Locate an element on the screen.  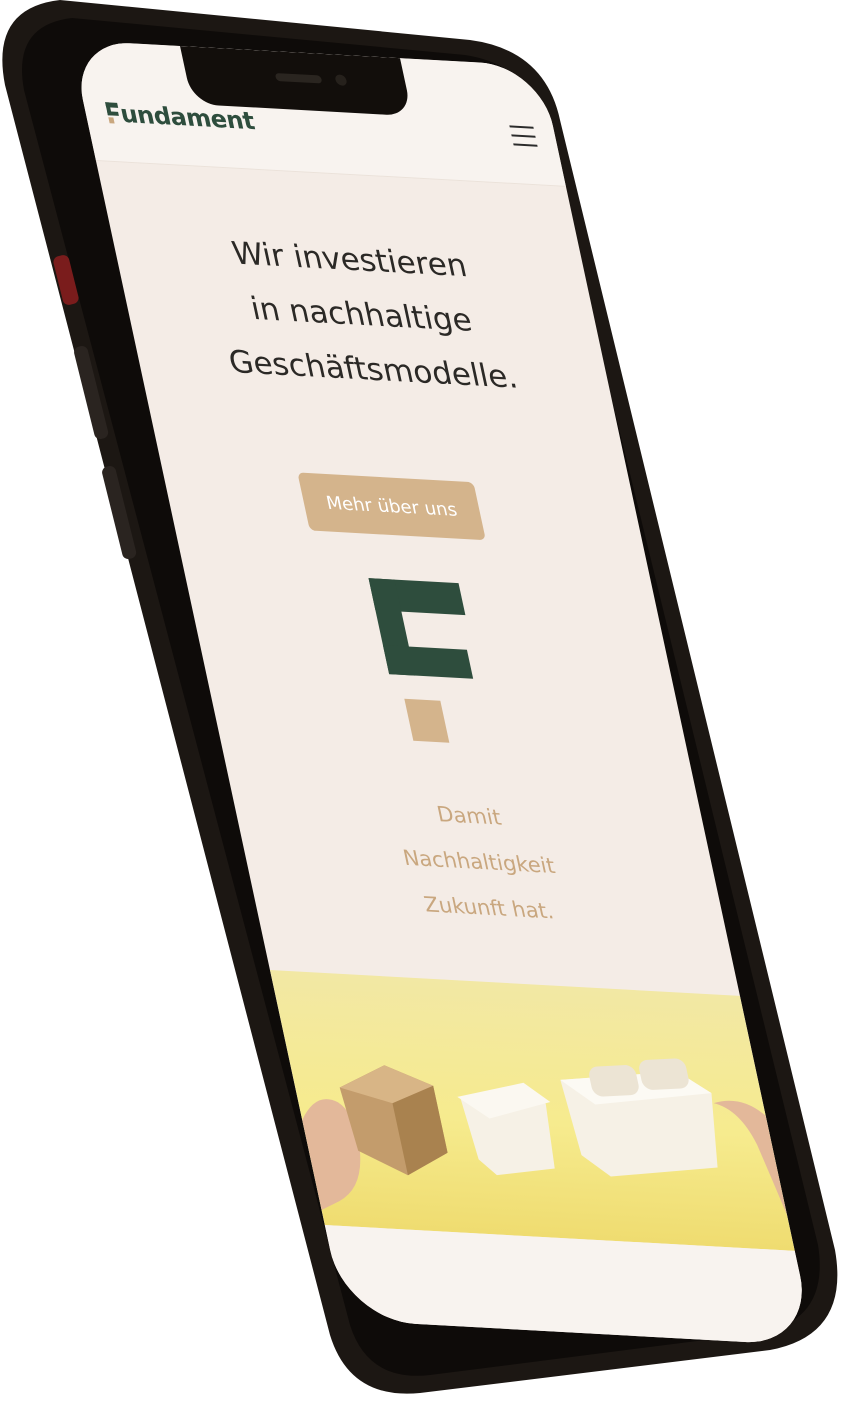
front-camera is located at coordinates (341, 80).